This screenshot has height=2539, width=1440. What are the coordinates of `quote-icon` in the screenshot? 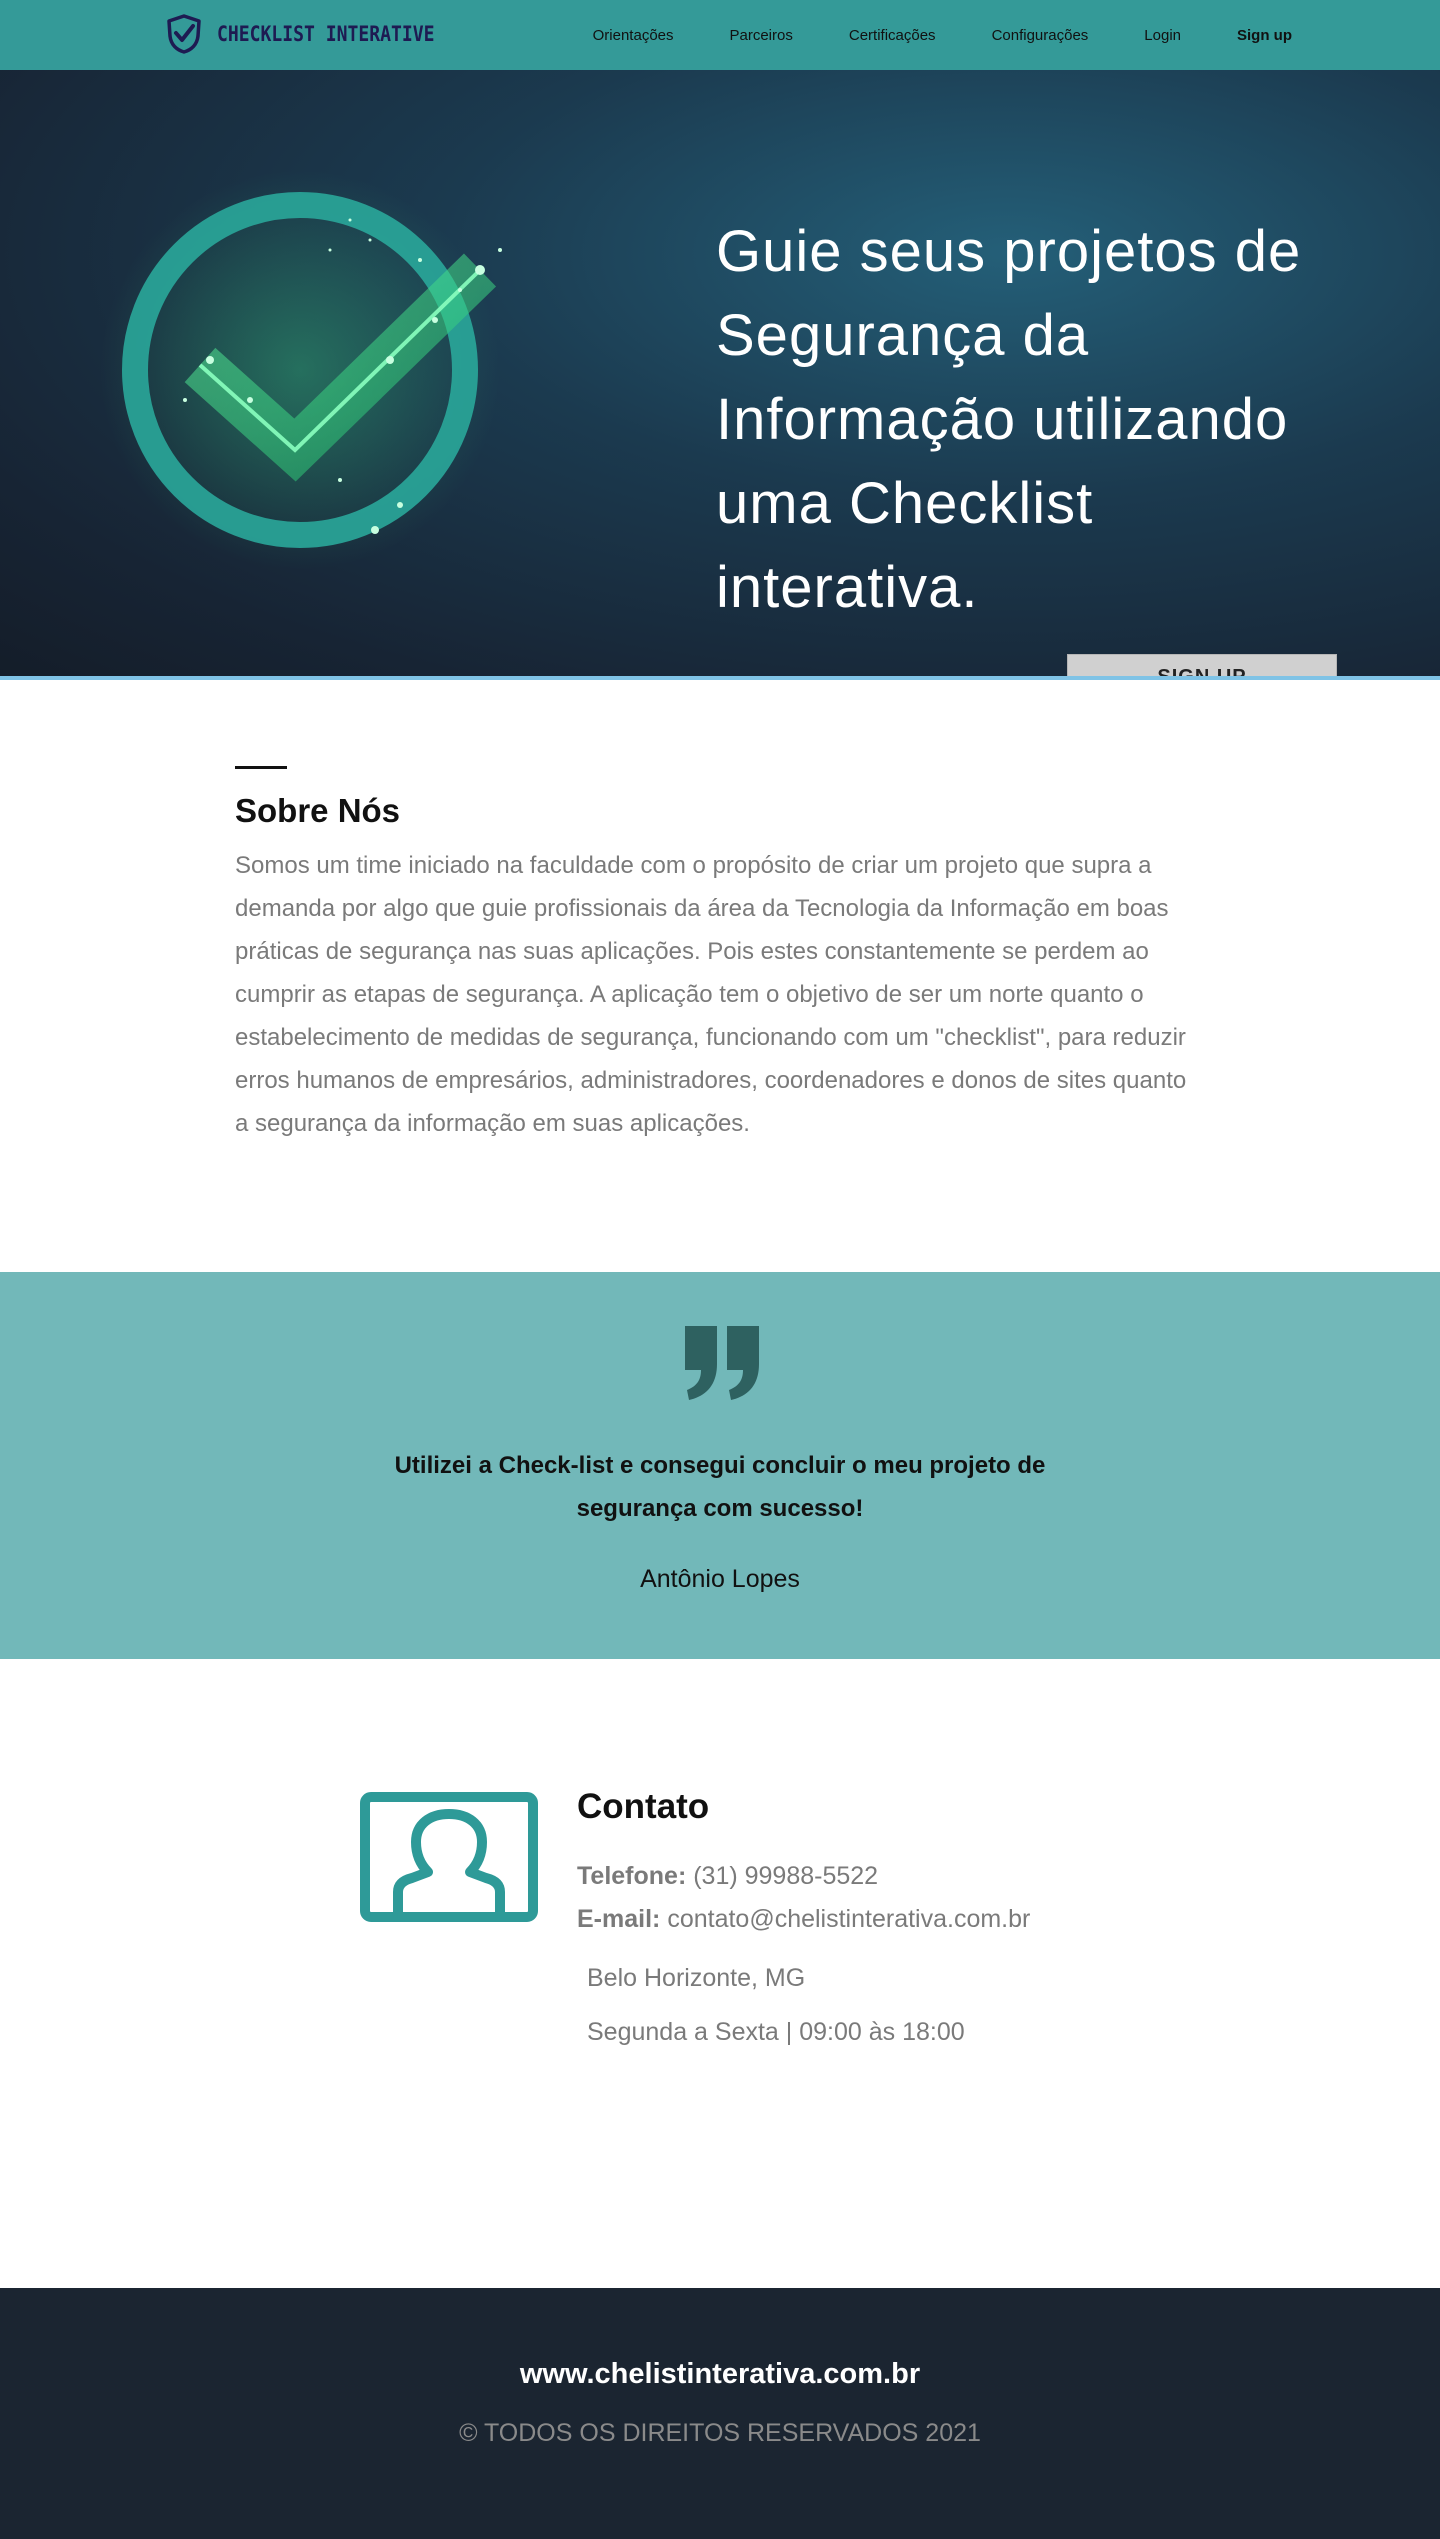 It's located at (722, 1363).